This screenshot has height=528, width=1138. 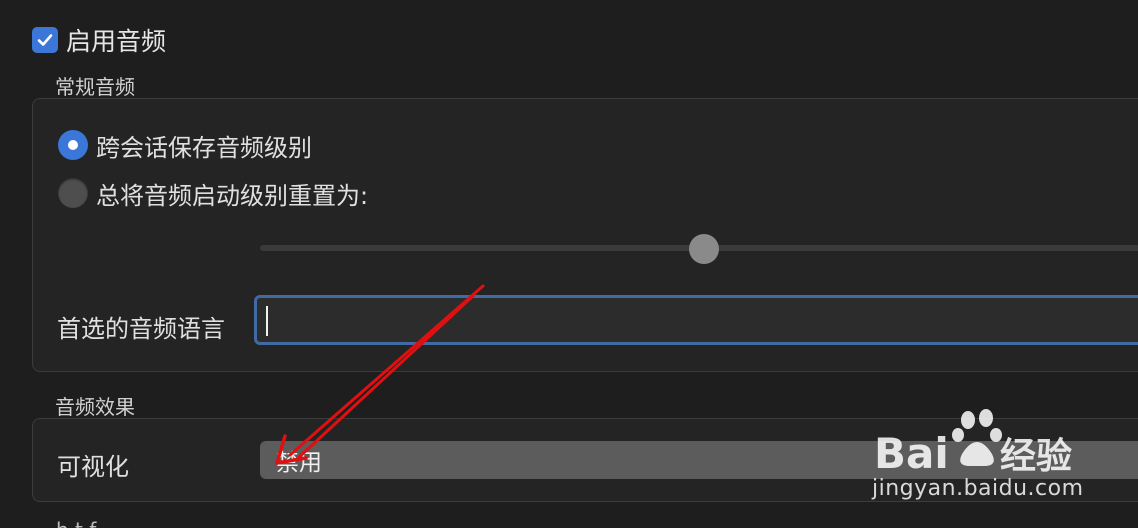 I want to click on audio-effects-title: 音频效果, so click(x=95, y=407).